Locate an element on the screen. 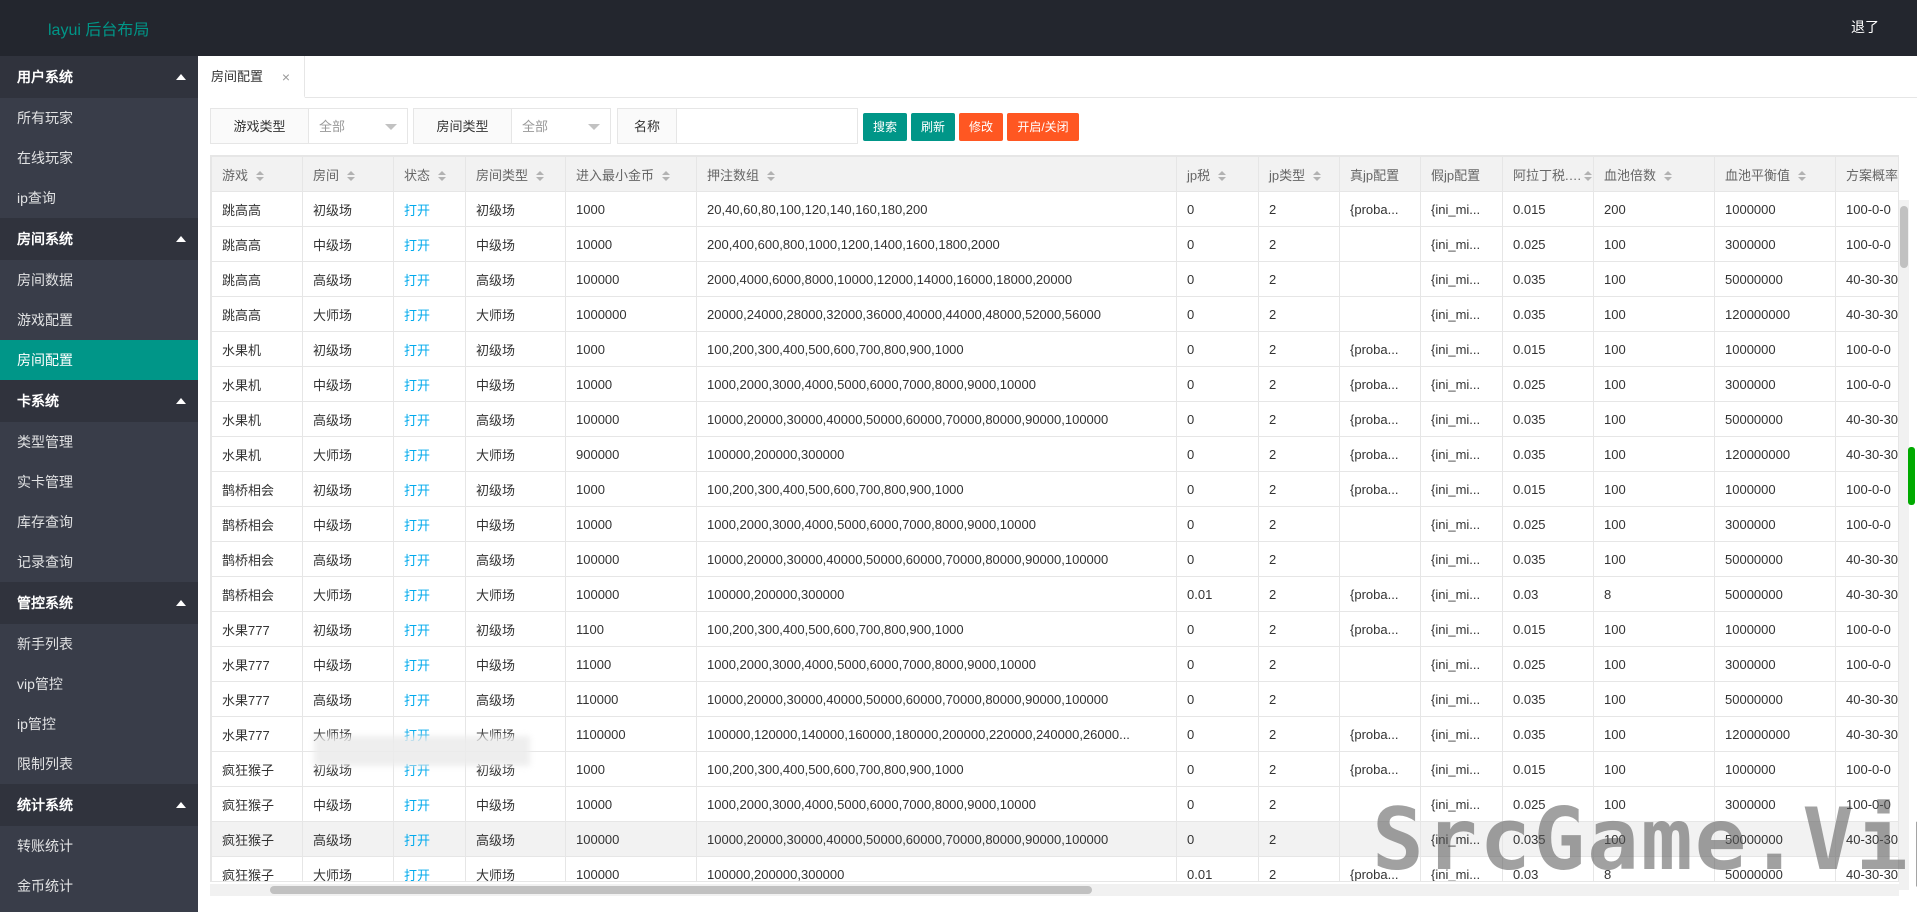 The image size is (1917, 912). column-header: 房间 is located at coordinates (348, 174).